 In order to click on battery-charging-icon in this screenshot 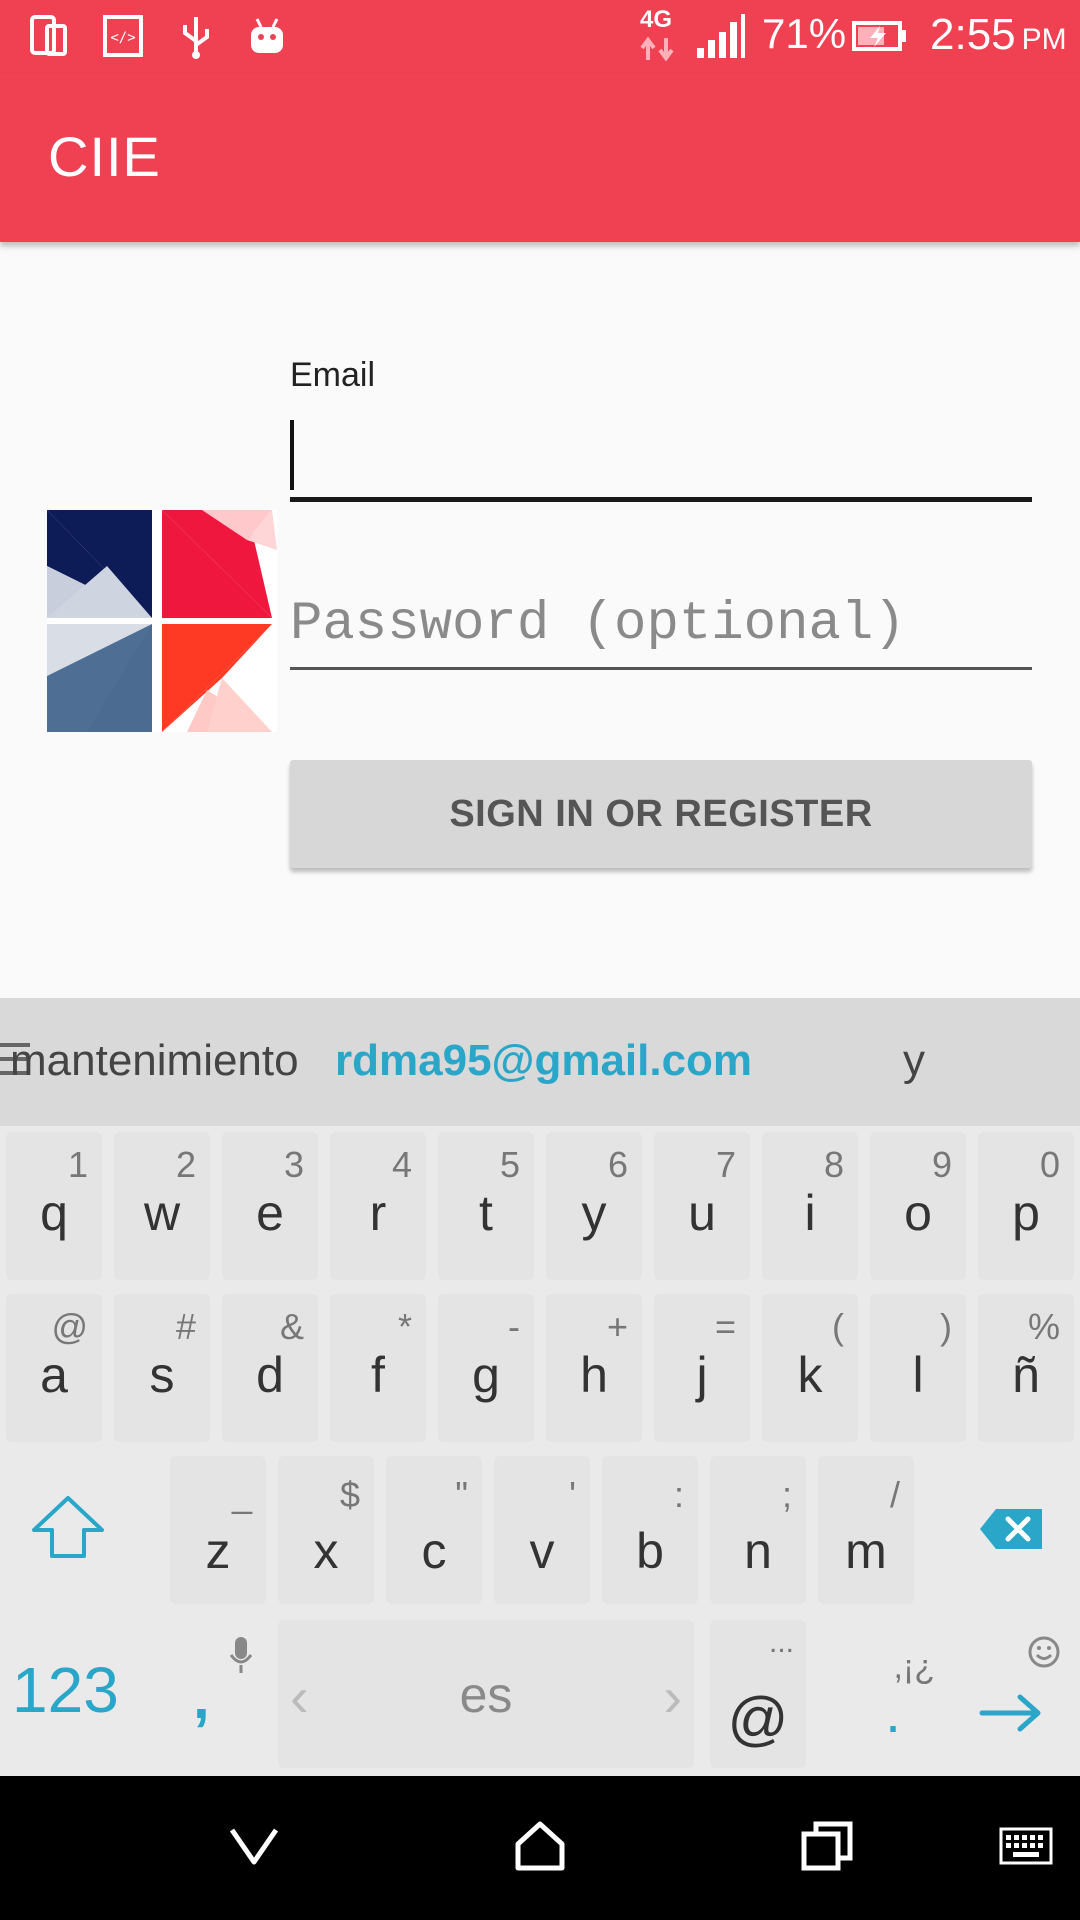, I will do `click(881, 36)`.